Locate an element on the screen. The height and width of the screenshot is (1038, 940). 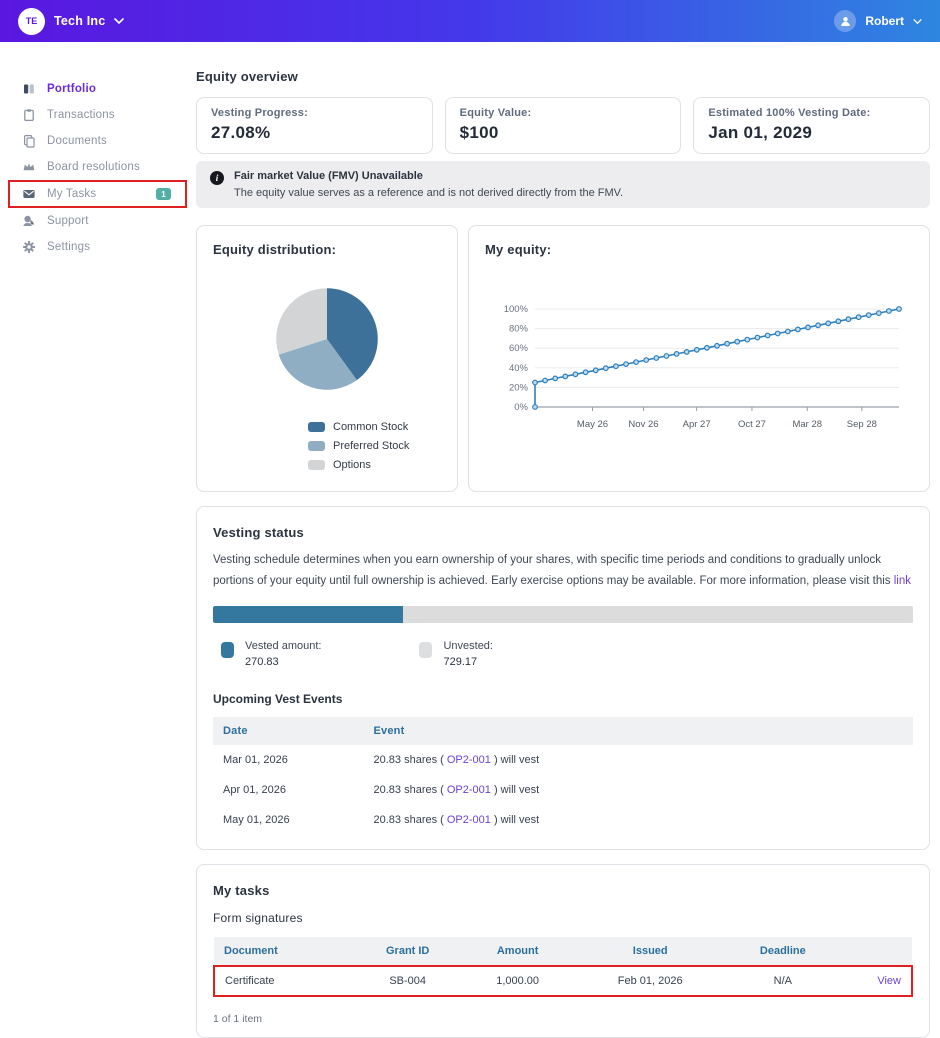
company-selector: TE Tech Inc is located at coordinates (71, 21).